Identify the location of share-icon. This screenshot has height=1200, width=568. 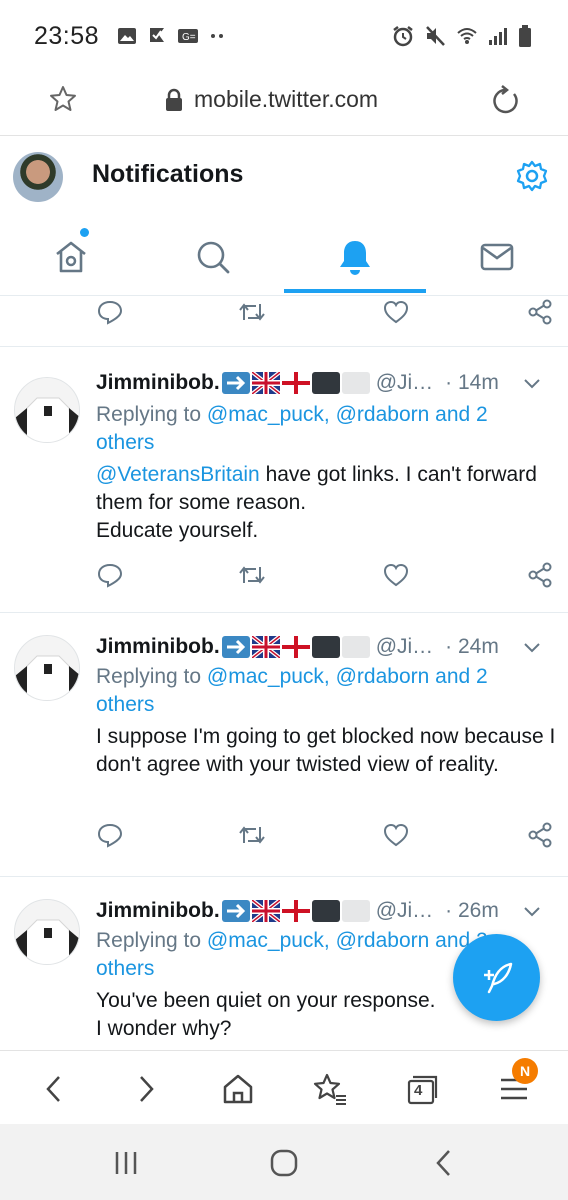
(540, 312).